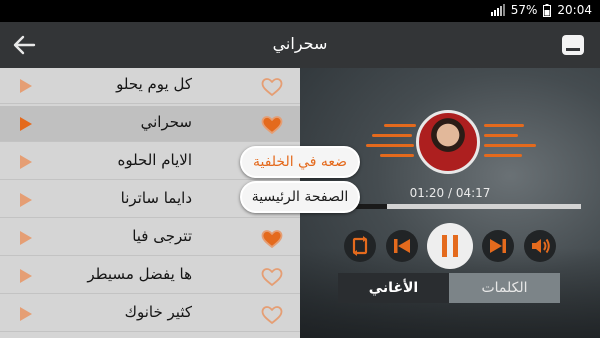  Describe the element at coordinates (450, 193) in the screenshot. I see `time-display: 01:20 / 04:17` at that location.